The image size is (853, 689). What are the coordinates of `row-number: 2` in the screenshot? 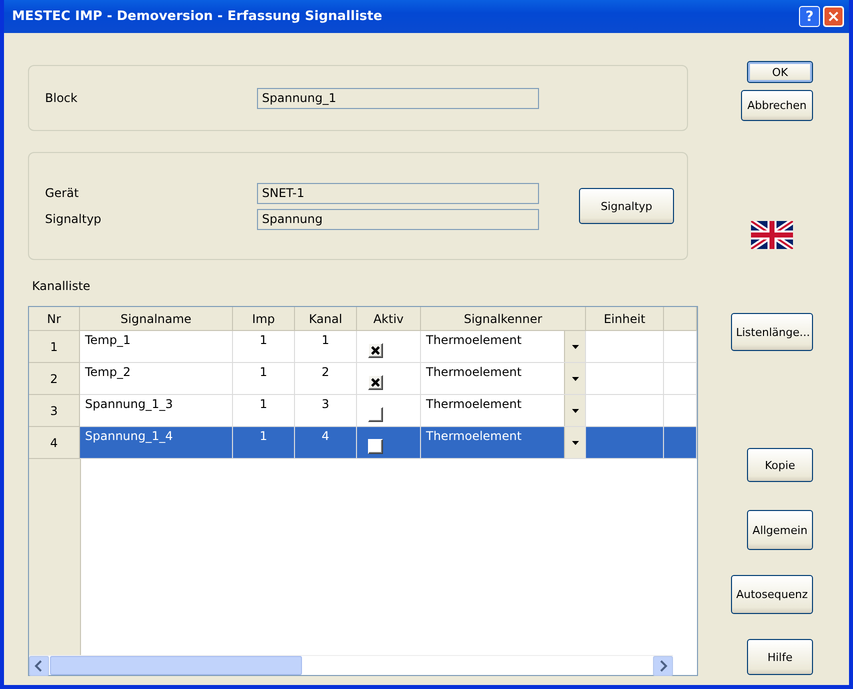 It's located at (54, 379).